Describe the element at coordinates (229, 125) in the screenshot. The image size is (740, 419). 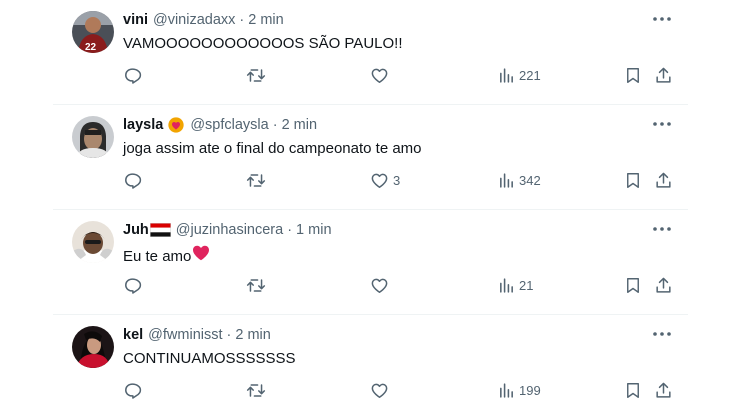
I see `username: @spfclaysla` at that location.